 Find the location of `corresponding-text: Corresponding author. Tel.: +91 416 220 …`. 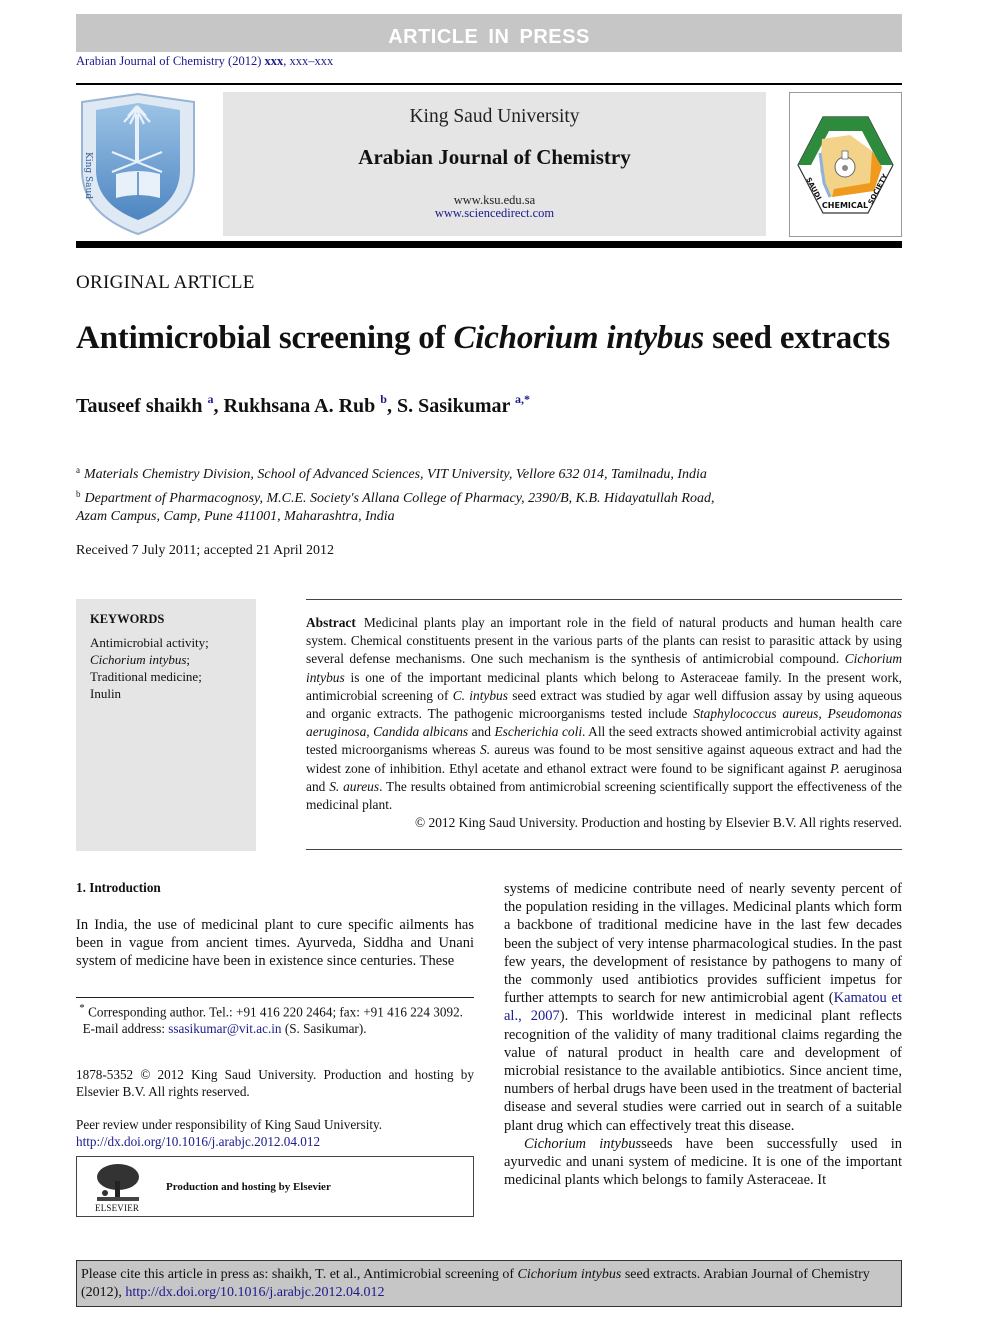

corresponding-text: Corresponding author. Tel.: +91 416 220 … is located at coordinates (275, 1012).